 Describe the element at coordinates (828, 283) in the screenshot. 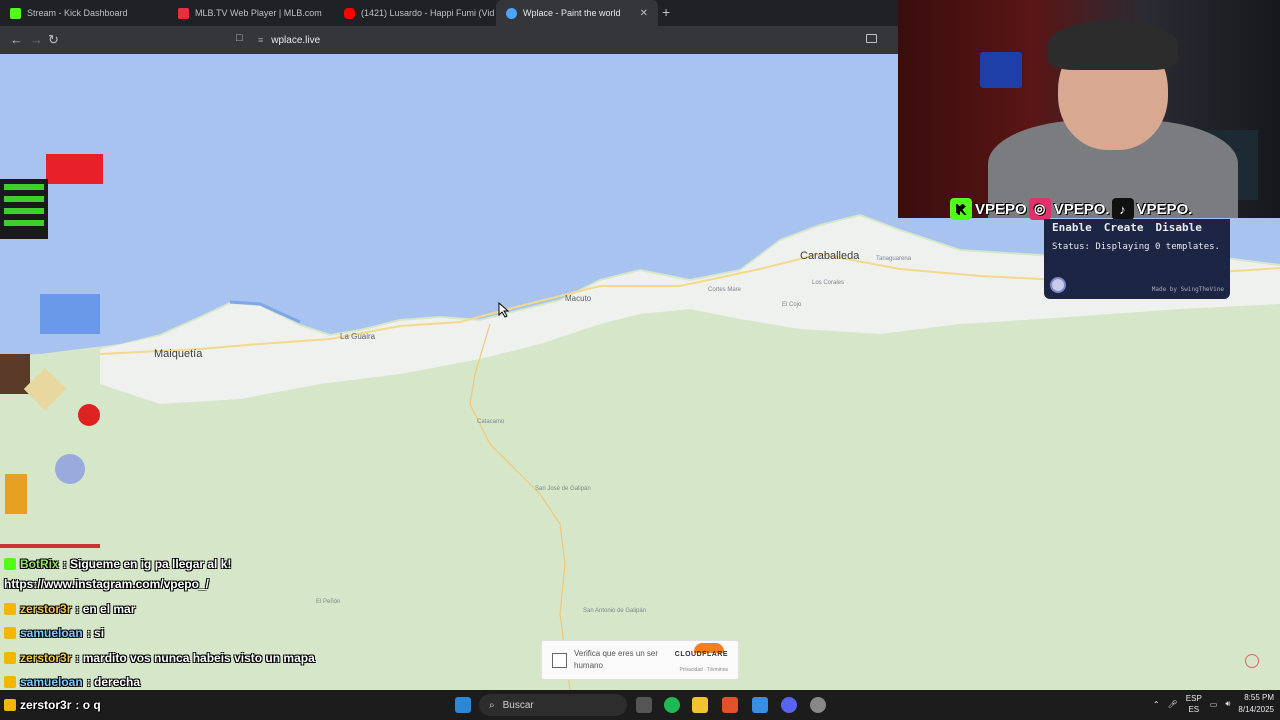

I see `map-label-los-corales: Los Corales` at that location.